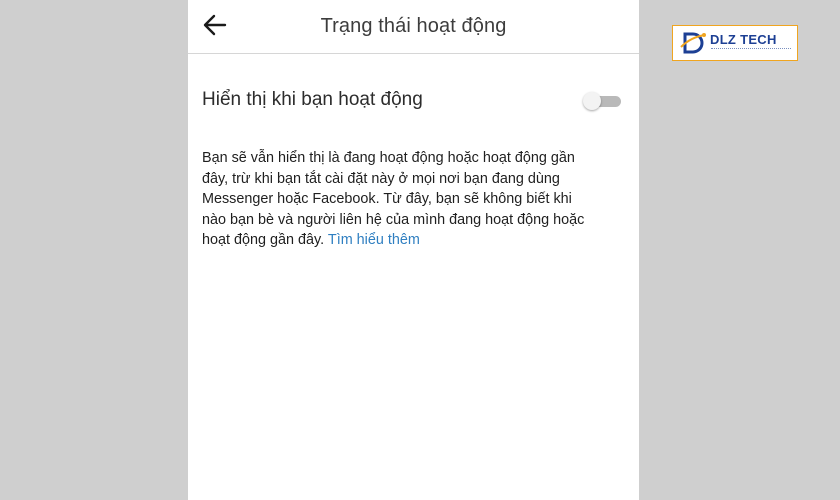 The width and height of the screenshot is (840, 500). Describe the element at coordinates (592, 101) in the screenshot. I see `toggle-thumb` at that location.